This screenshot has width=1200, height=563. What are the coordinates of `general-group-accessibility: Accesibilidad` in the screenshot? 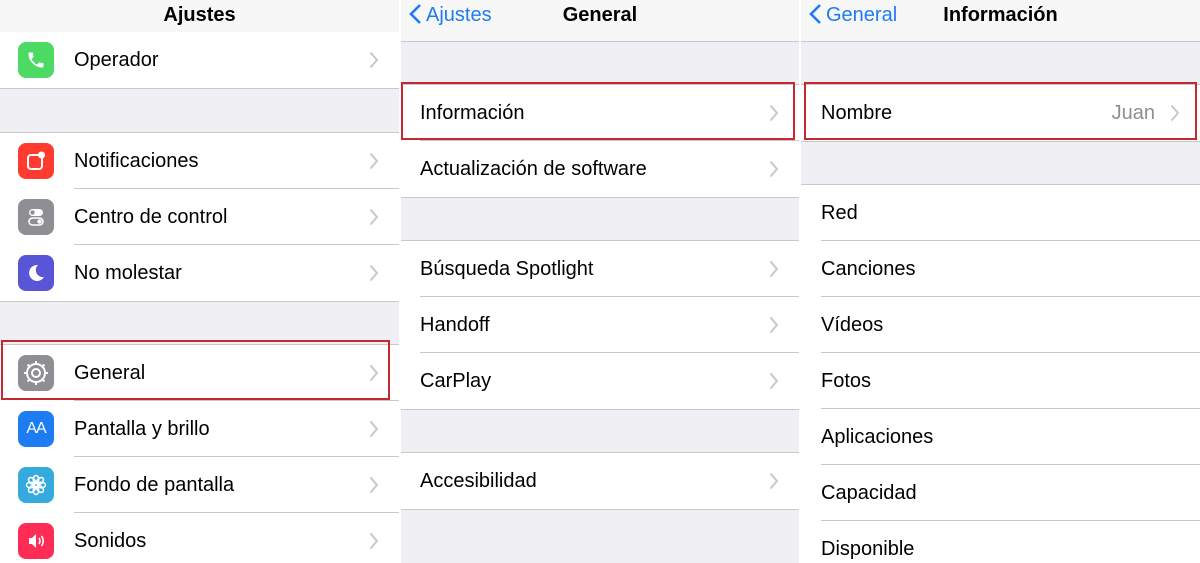 It's located at (600, 481).